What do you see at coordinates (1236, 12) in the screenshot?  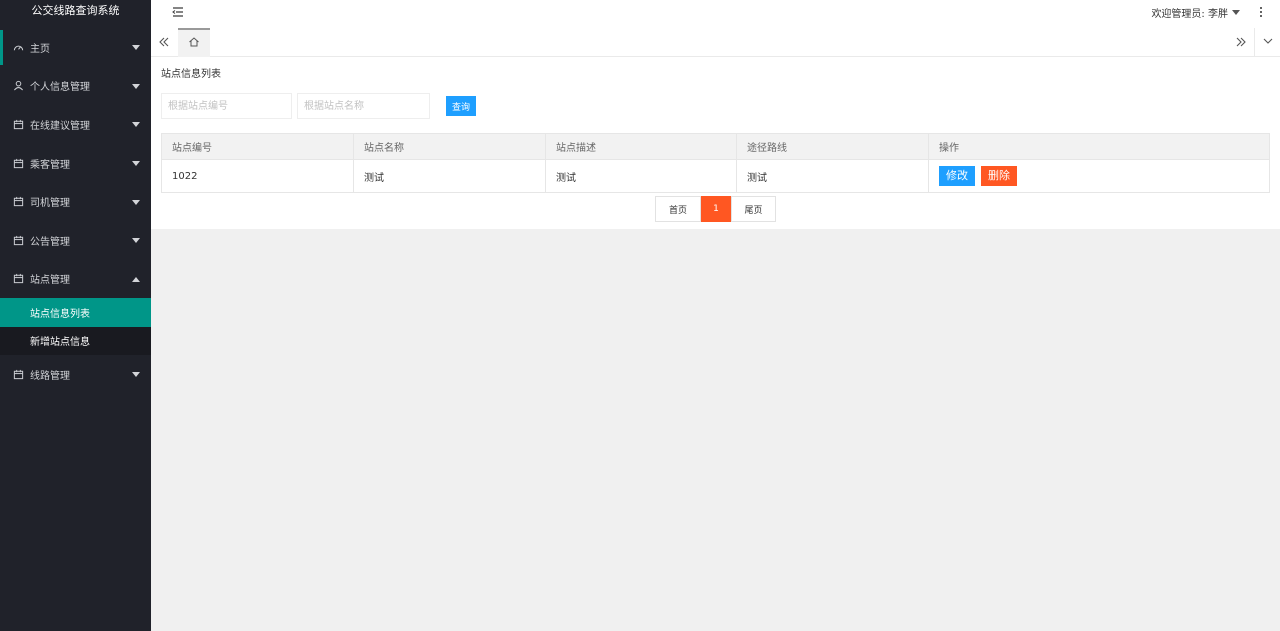 I see `caret-down-icon` at bounding box center [1236, 12].